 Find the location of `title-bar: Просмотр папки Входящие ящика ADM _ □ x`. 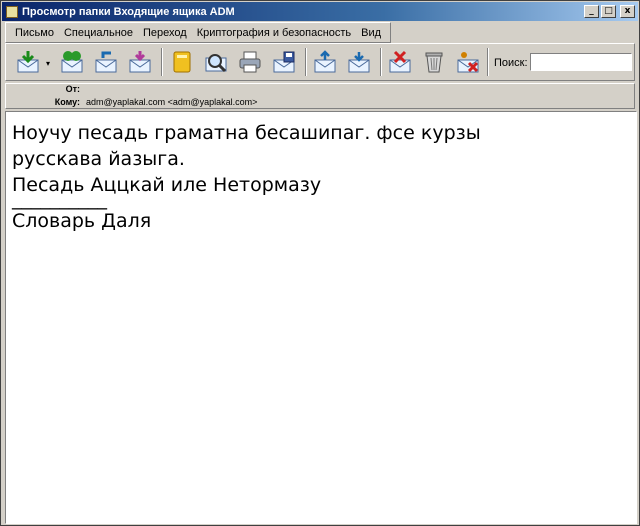

title-bar: Просмотр папки Входящие ящика ADM _ □ x is located at coordinates (320, 11).